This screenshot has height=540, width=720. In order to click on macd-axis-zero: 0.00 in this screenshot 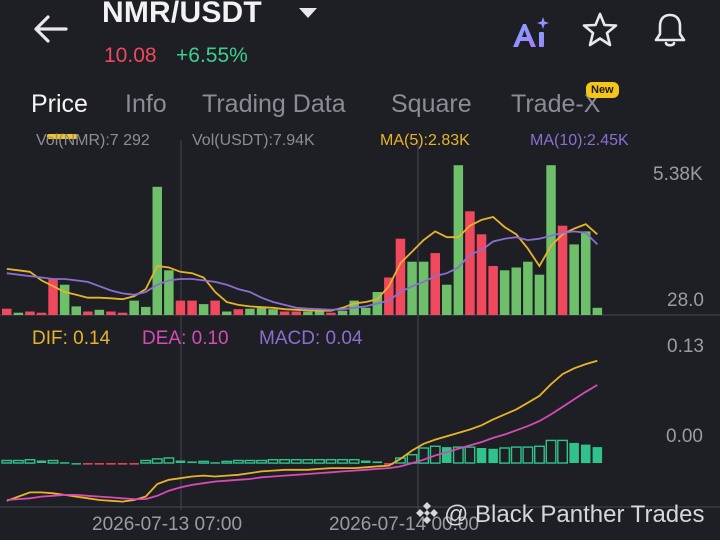, I will do `click(684, 436)`.